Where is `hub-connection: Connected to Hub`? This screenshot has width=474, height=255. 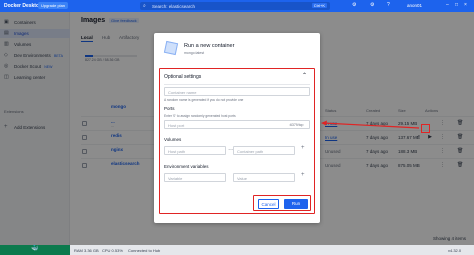 hub-connection: Connected to Hub is located at coordinates (144, 250).